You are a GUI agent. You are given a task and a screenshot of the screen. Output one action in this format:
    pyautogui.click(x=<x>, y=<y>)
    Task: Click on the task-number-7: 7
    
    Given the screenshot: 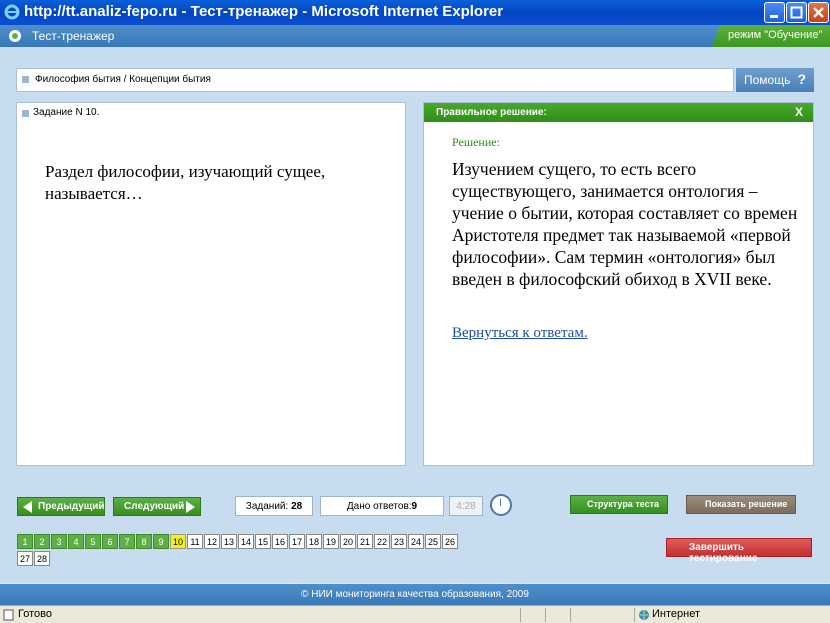 What is the action you would take?
    pyautogui.click(x=127, y=541)
    